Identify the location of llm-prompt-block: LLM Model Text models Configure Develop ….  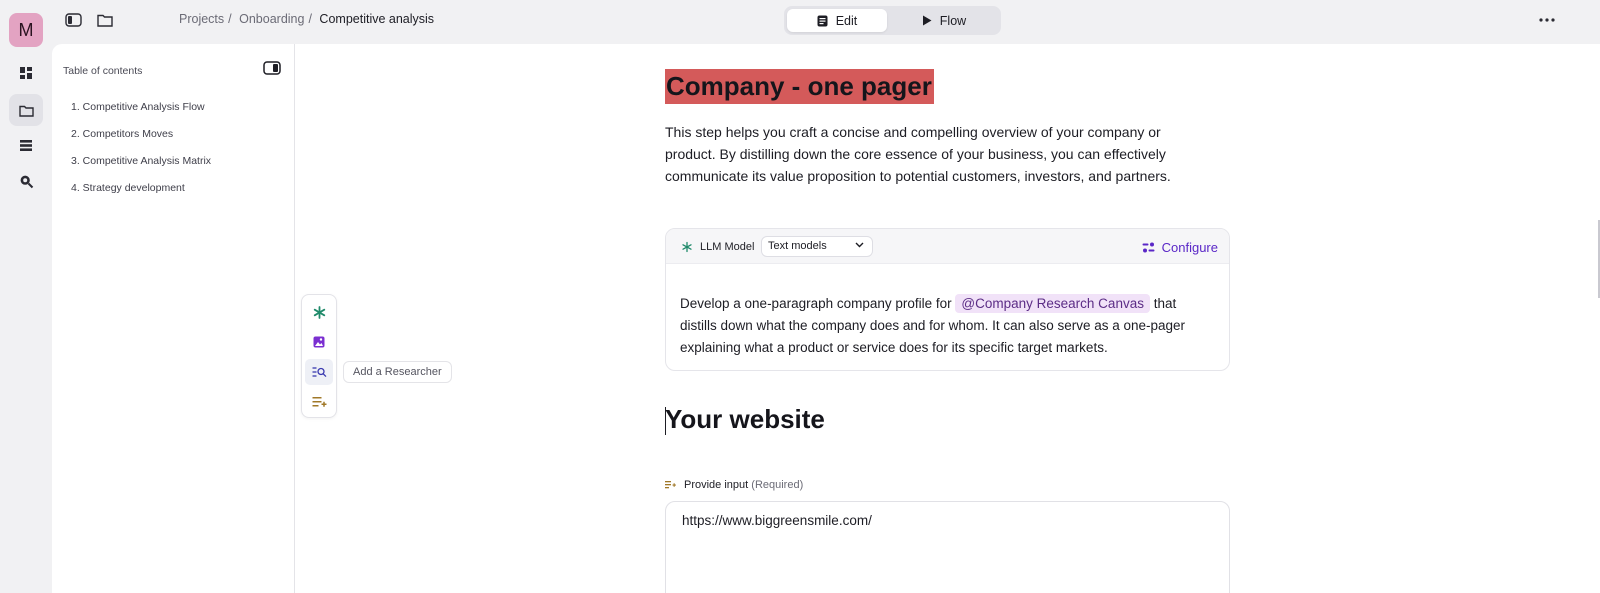
(947, 299).